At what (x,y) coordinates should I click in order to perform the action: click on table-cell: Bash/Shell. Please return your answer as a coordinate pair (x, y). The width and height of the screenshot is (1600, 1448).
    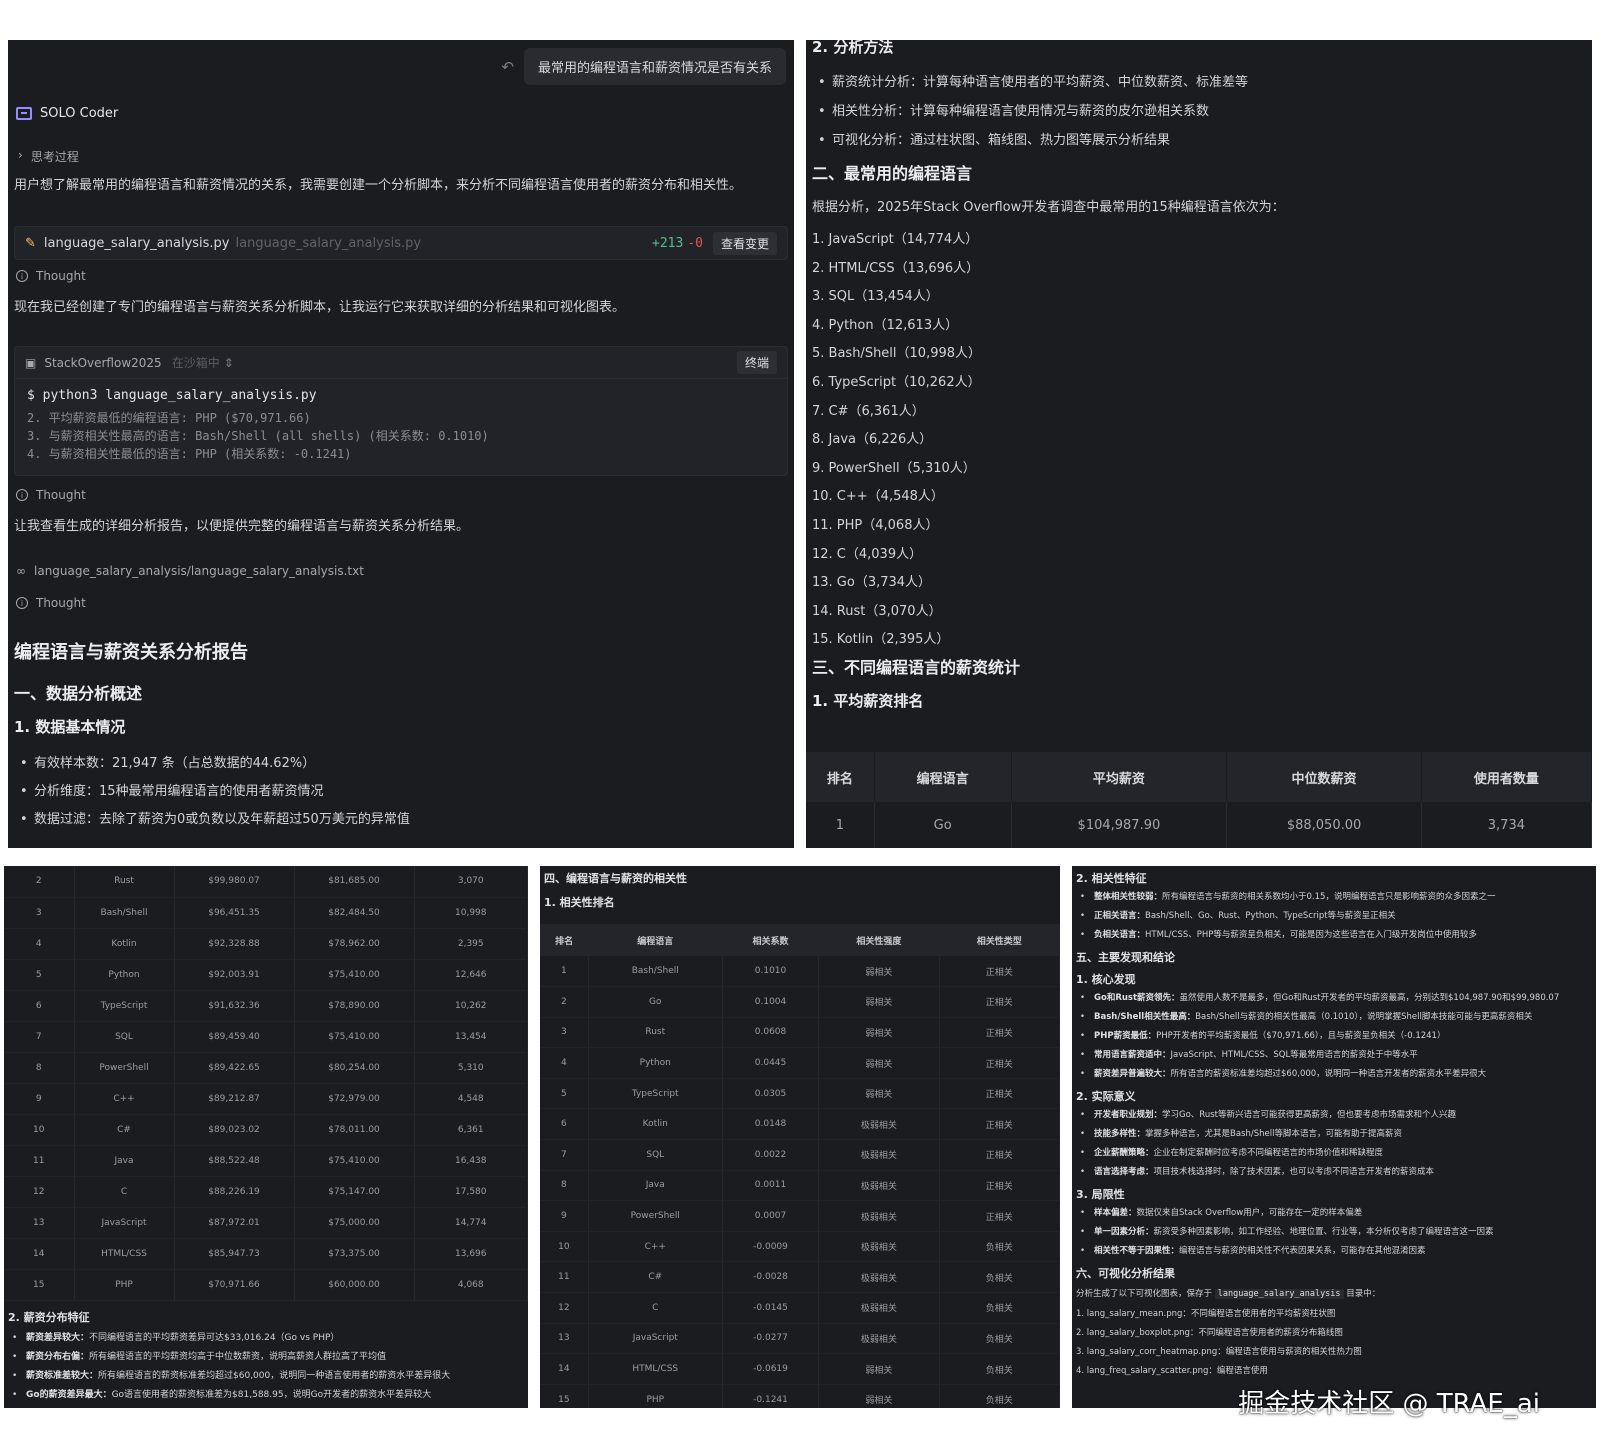
    Looking at the image, I should click on (124, 913).